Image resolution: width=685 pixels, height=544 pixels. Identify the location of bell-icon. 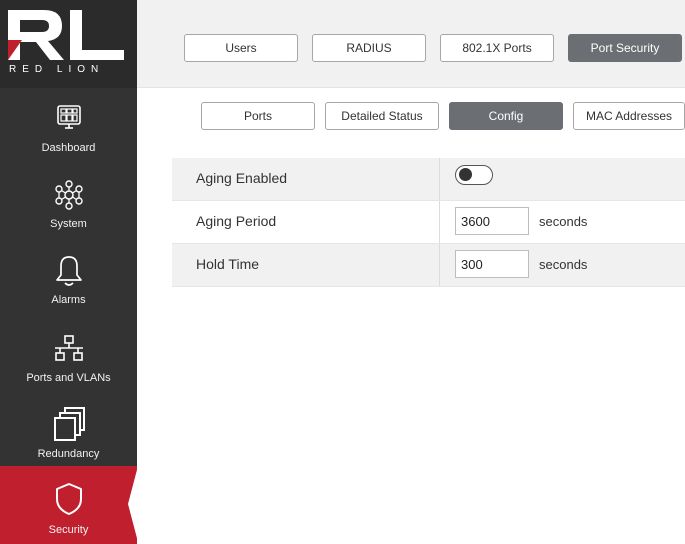
(68, 271).